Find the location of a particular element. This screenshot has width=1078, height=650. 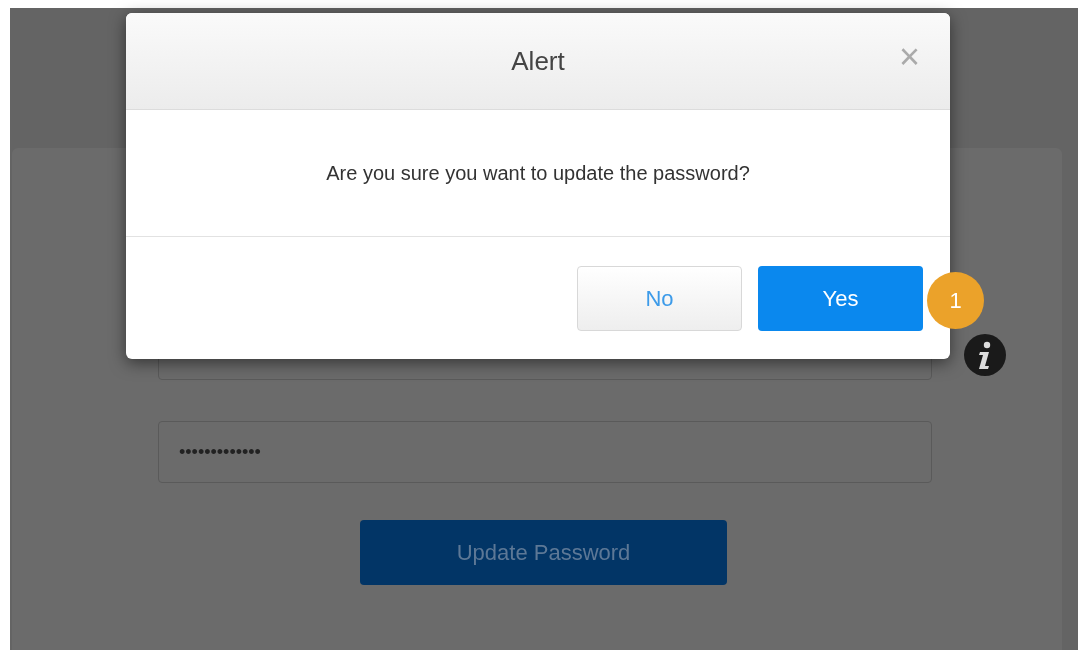

cancel-button: No is located at coordinates (659, 298).